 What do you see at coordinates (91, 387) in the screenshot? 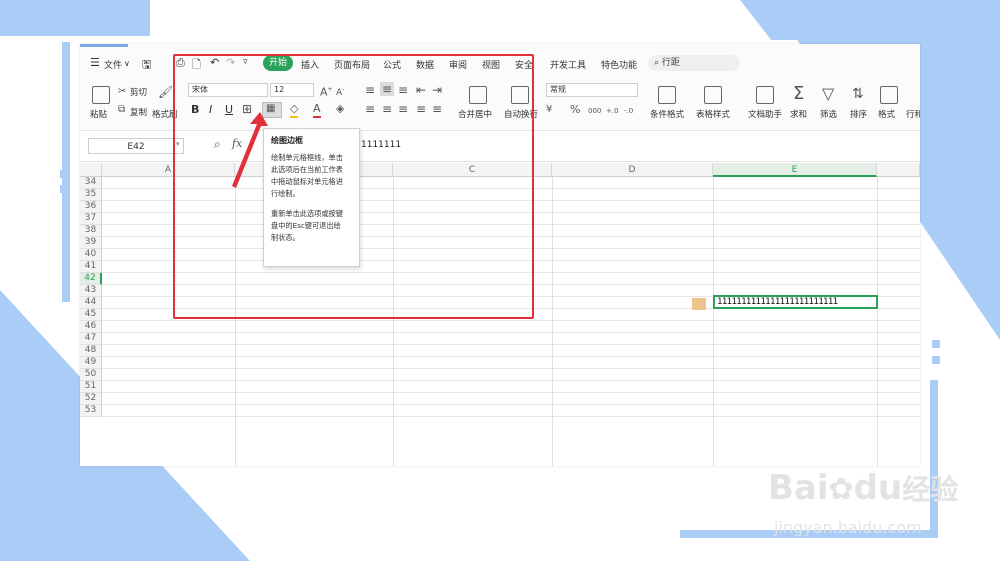
I see `row-header: 51` at bounding box center [91, 387].